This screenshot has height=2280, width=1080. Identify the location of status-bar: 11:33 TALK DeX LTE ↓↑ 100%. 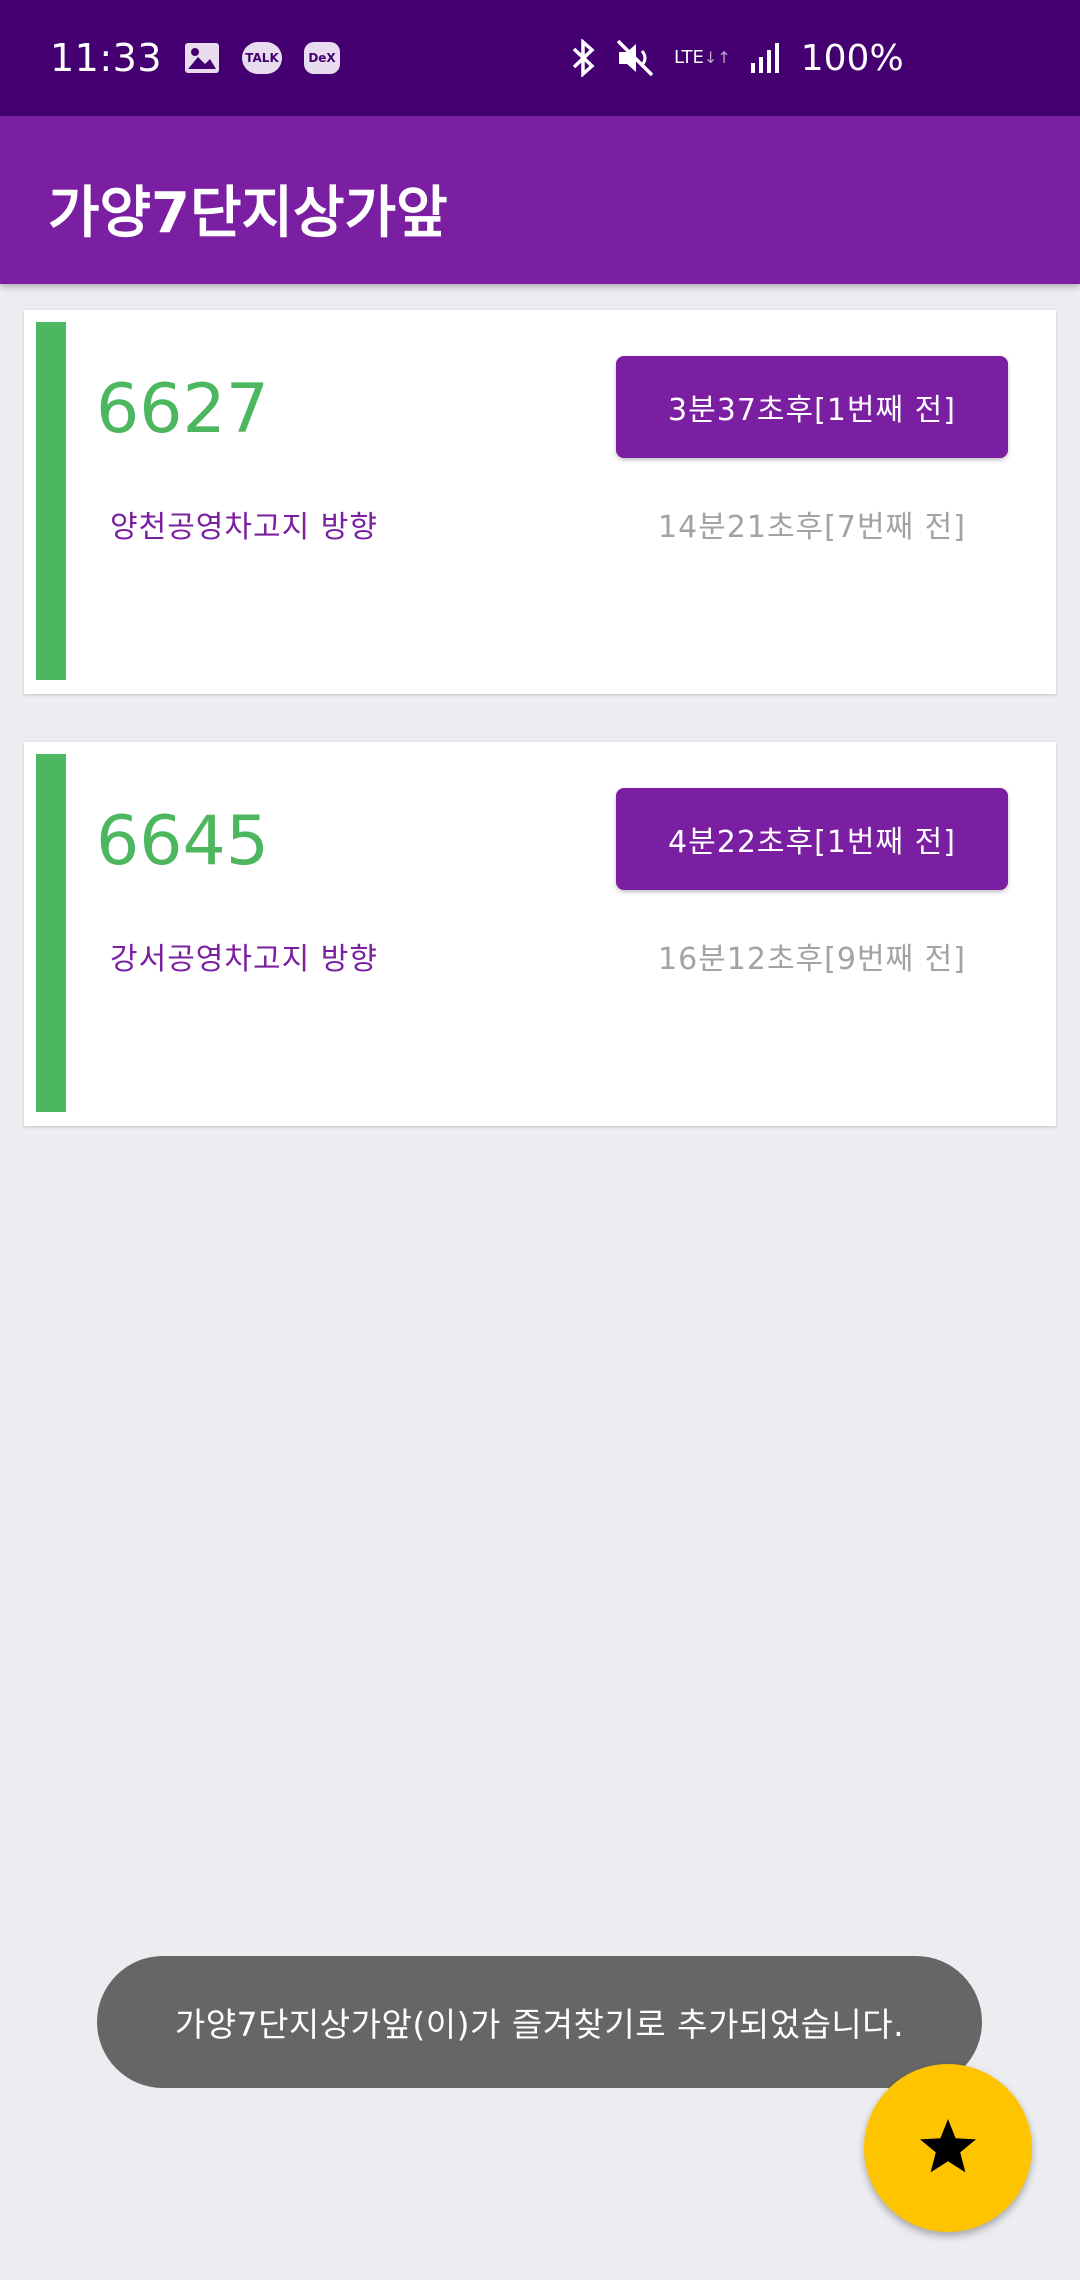
(540, 58).